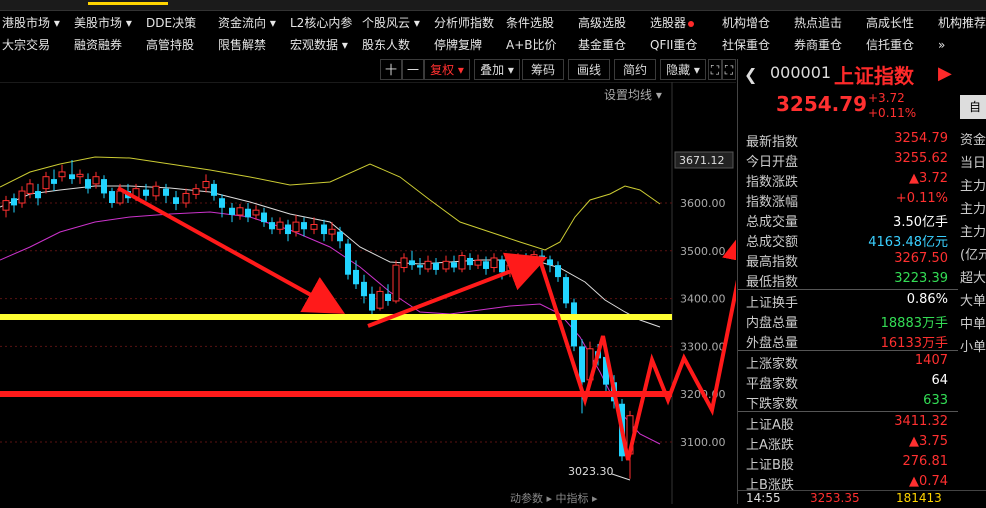 The image size is (986, 508). Describe the element at coordinates (945, 73) in the screenshot. I see `next-stock-icon: ▶` at that location.